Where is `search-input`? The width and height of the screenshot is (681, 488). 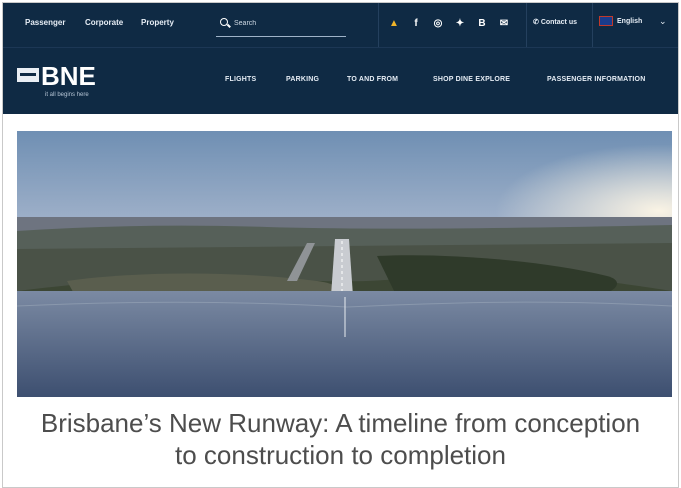
search-input is located at coordinates (289, 23).